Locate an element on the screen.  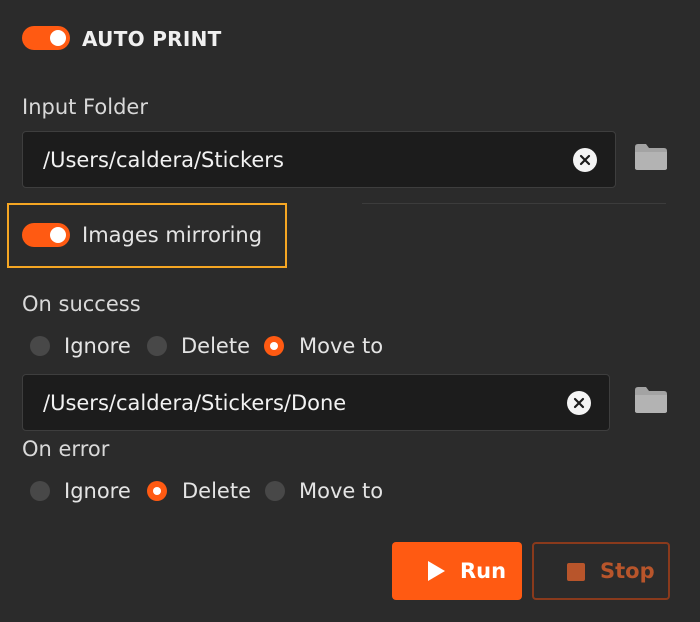
input-folder-input is located at coordinates (319, 159).